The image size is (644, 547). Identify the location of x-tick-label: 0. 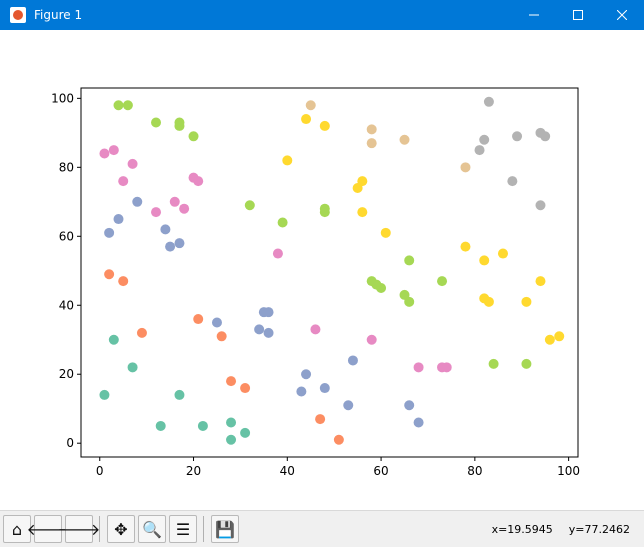
(100, 471).